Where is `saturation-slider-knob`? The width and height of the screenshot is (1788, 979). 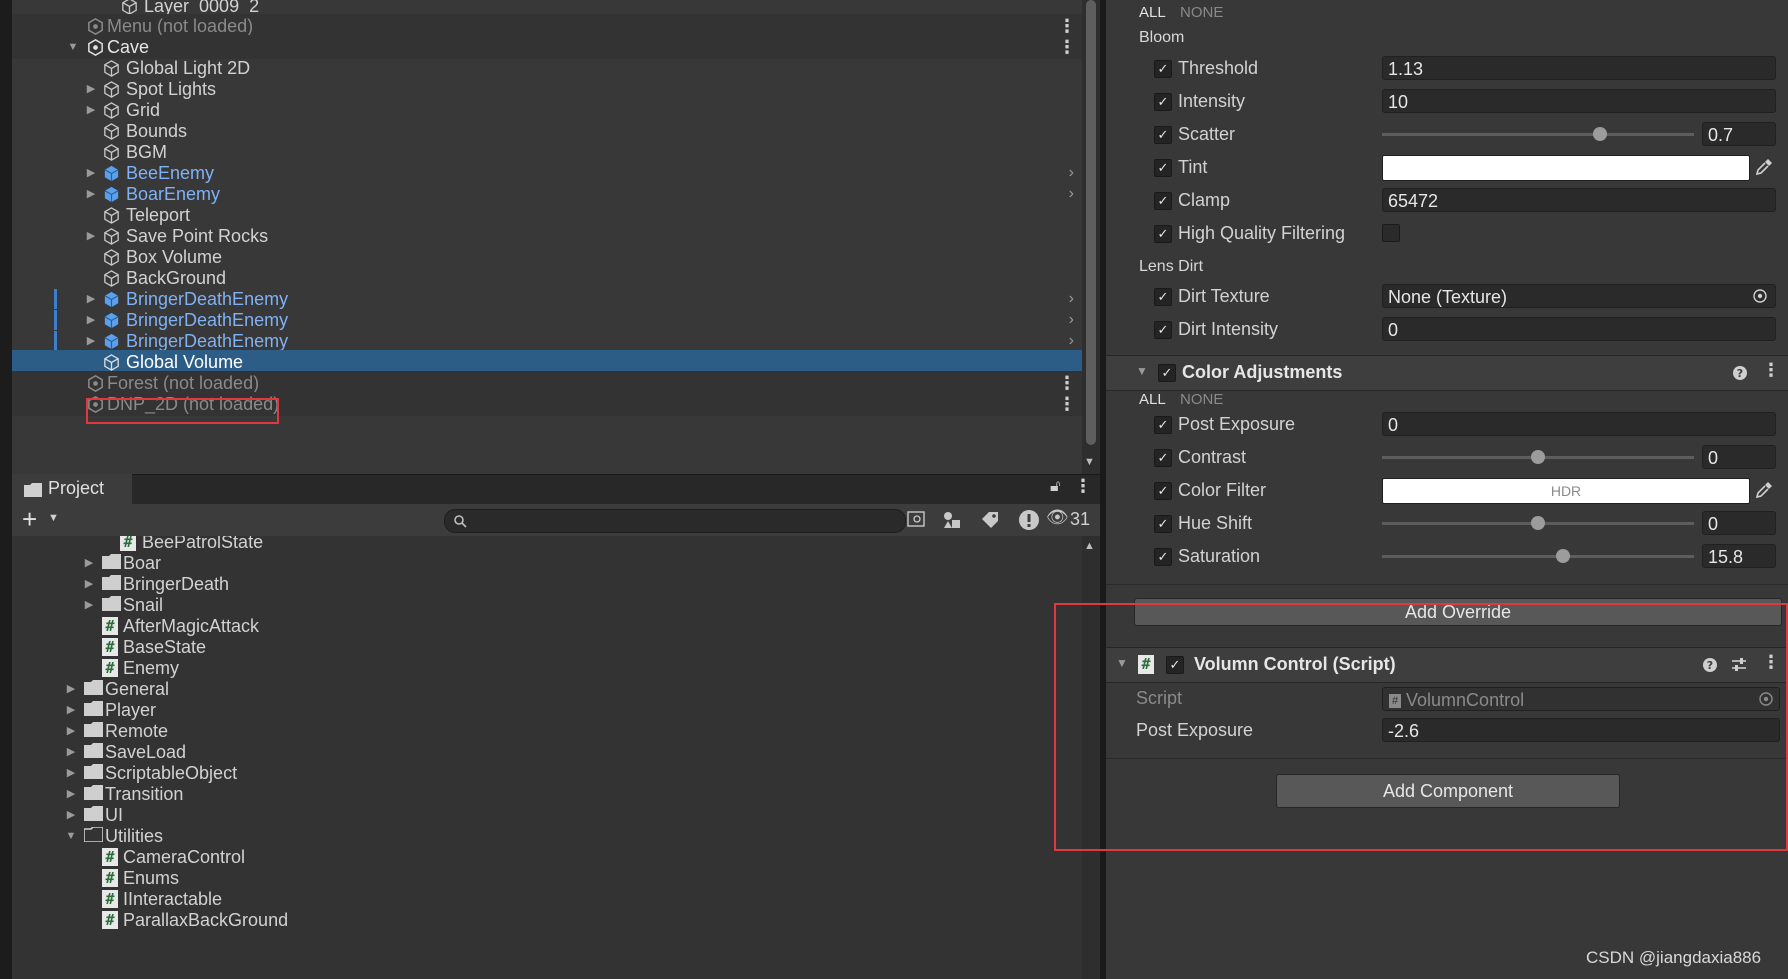
saturation-slider-knob is located at coordinates (1562, 556).